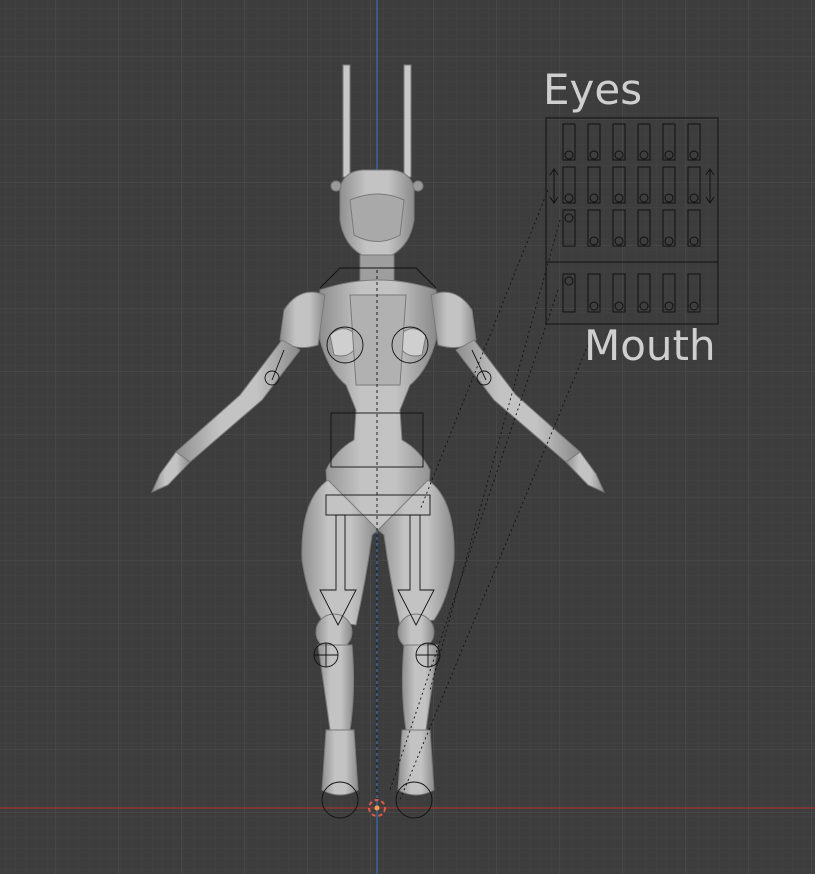  Describe the element at coordinates (592, 89) in the screenshot. I see `eyes-label: Eyes` at that location.